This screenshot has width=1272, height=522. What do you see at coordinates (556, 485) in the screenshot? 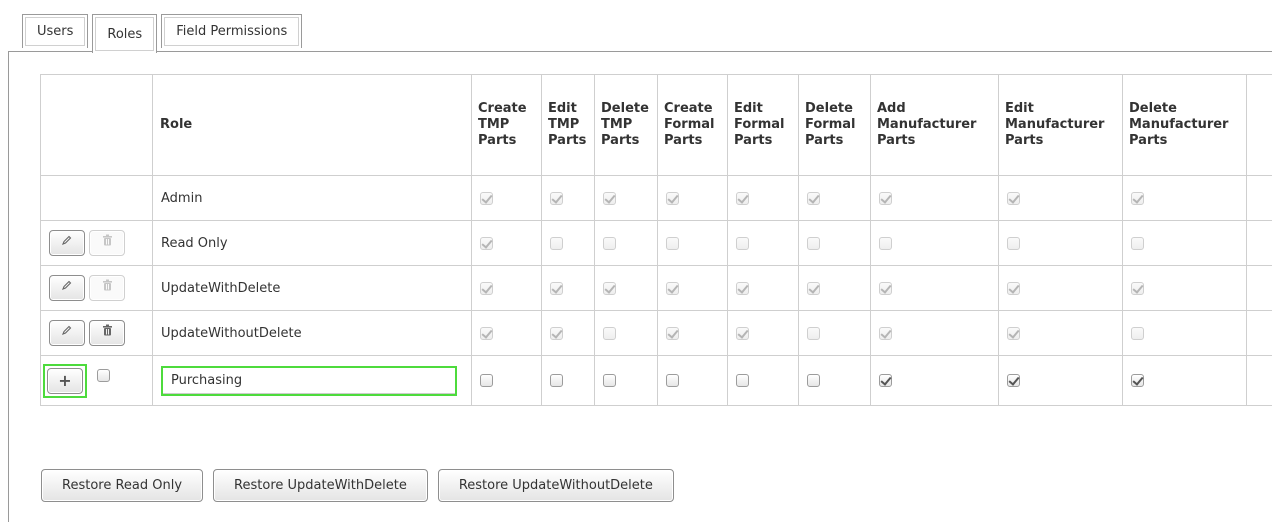
I see `restore-update-without-delete-button: Restore UpdateWithoutDelete` at bounding box center [556, 485].